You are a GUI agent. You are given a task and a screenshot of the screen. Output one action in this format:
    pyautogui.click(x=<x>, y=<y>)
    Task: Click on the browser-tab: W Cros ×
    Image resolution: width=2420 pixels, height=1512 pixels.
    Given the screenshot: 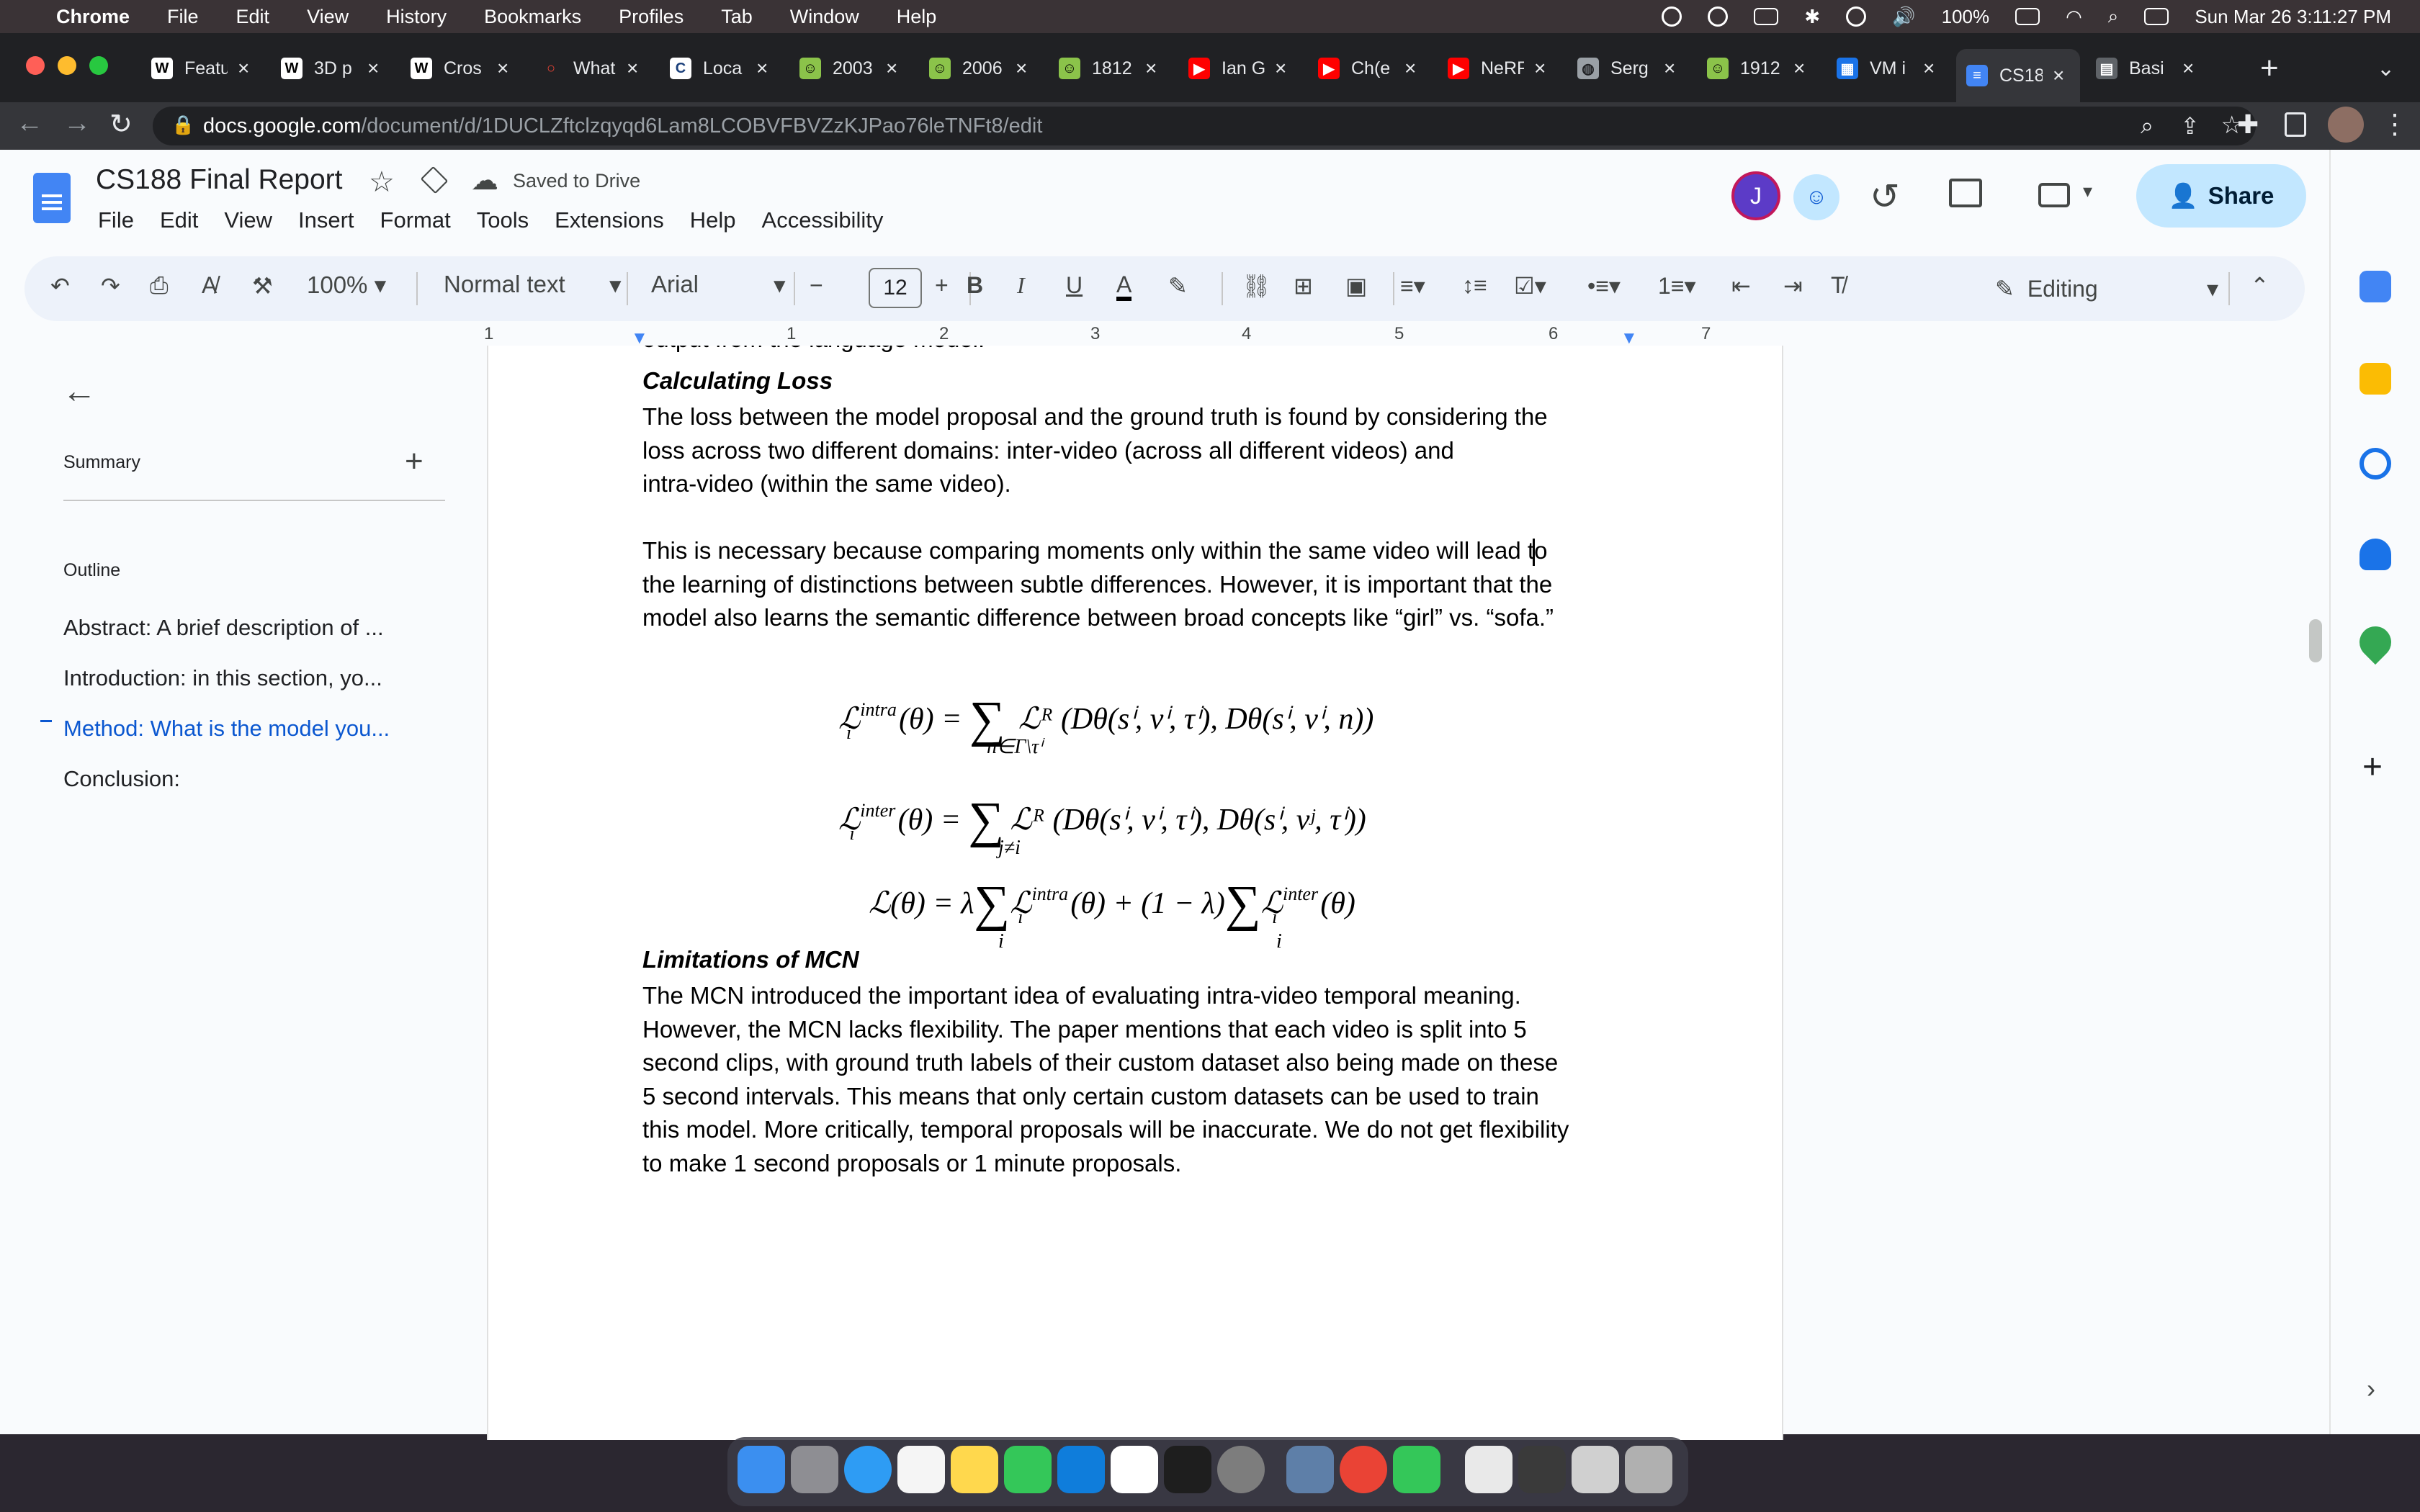 What is the action you would take?
    pyautogui.click(x=462, y=68)
    